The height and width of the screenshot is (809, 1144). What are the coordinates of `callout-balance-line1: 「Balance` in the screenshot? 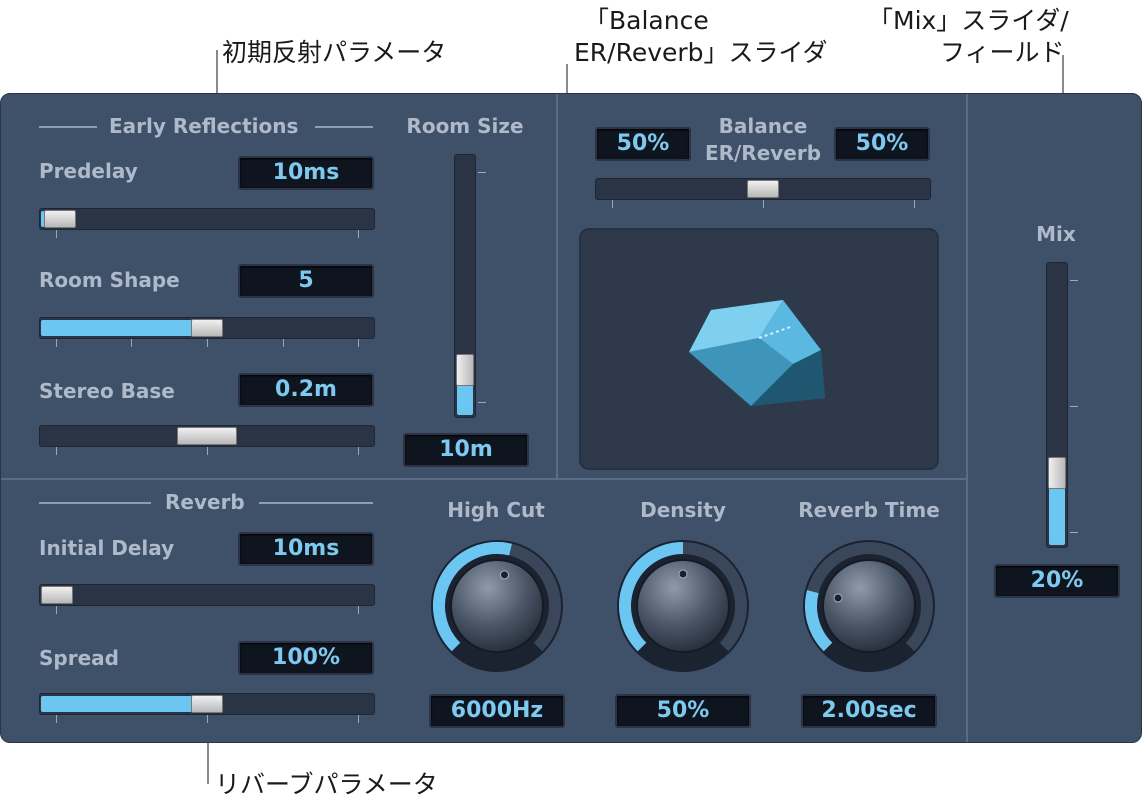 It's located at (646, 20).